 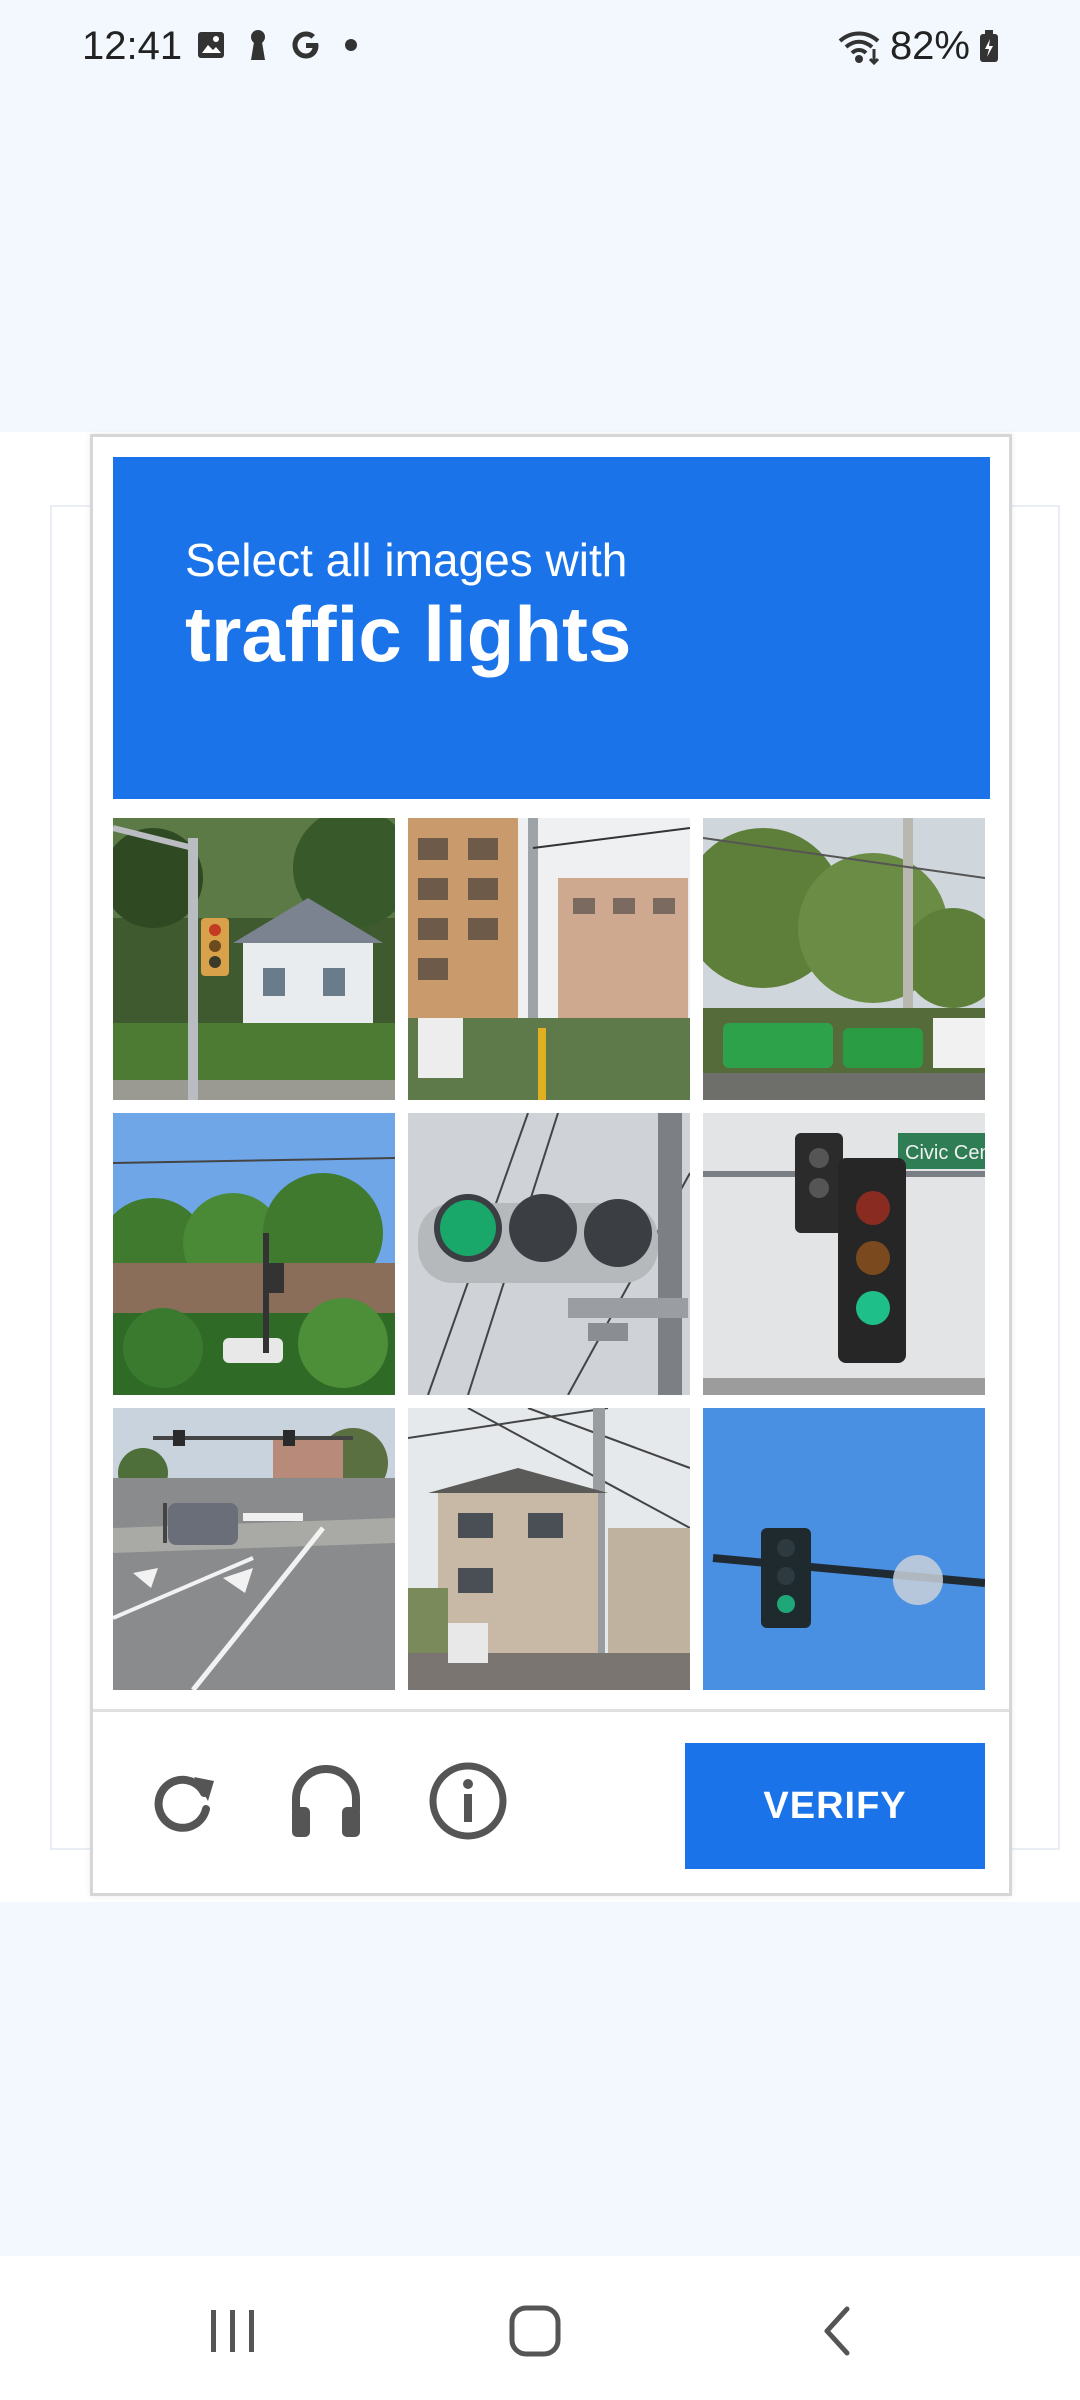 I want to click on status-right: 82%, so click(x=918, y=46).